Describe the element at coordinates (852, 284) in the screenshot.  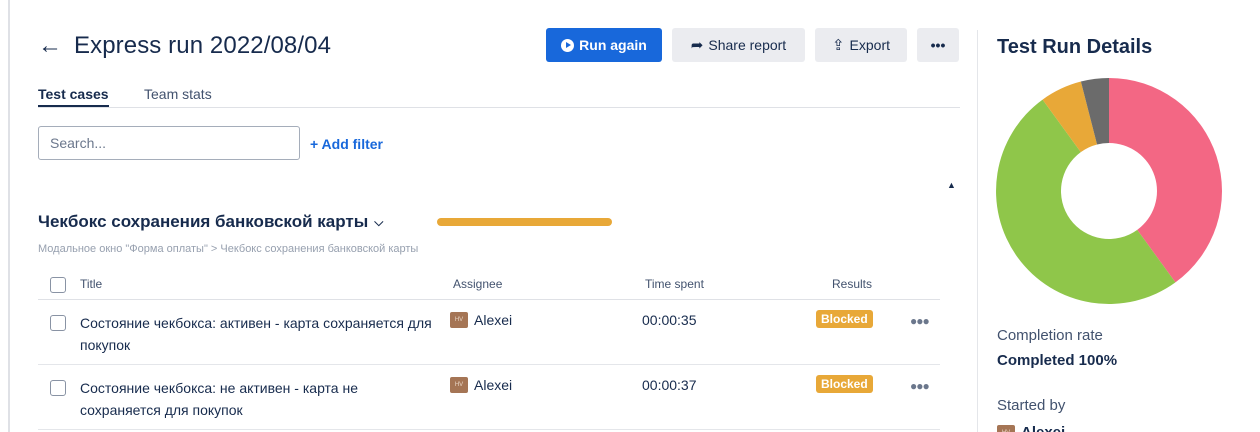
I see `column-results: Results` at that location.